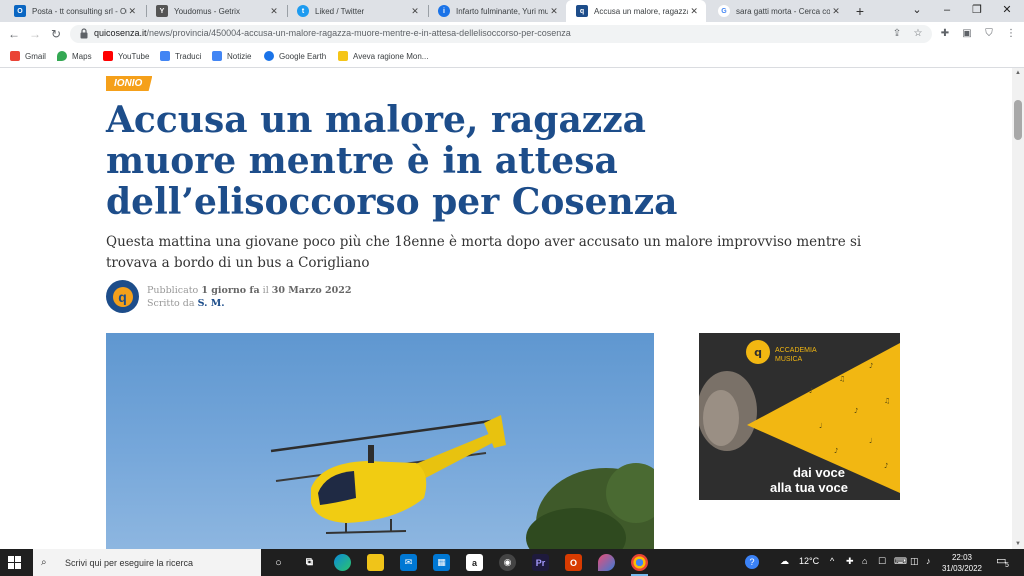  Describe the element at coordinates (14, 562) in the screenshot. I see `windows-start-icon` at that location.